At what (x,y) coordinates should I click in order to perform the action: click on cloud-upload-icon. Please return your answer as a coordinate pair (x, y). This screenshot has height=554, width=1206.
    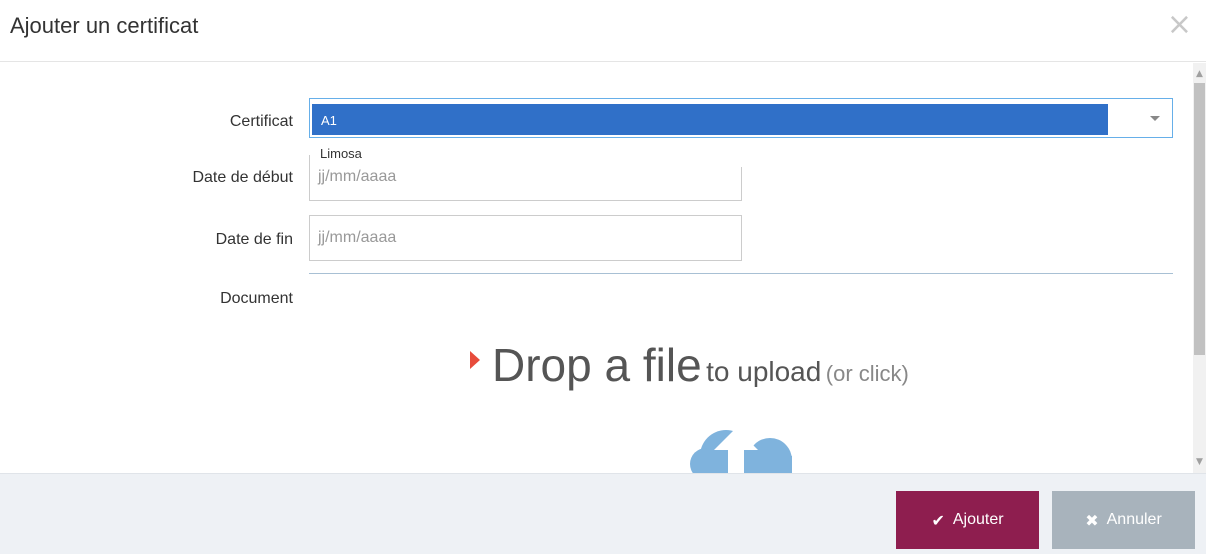
    Looking at the image, I should click on (742, 440).